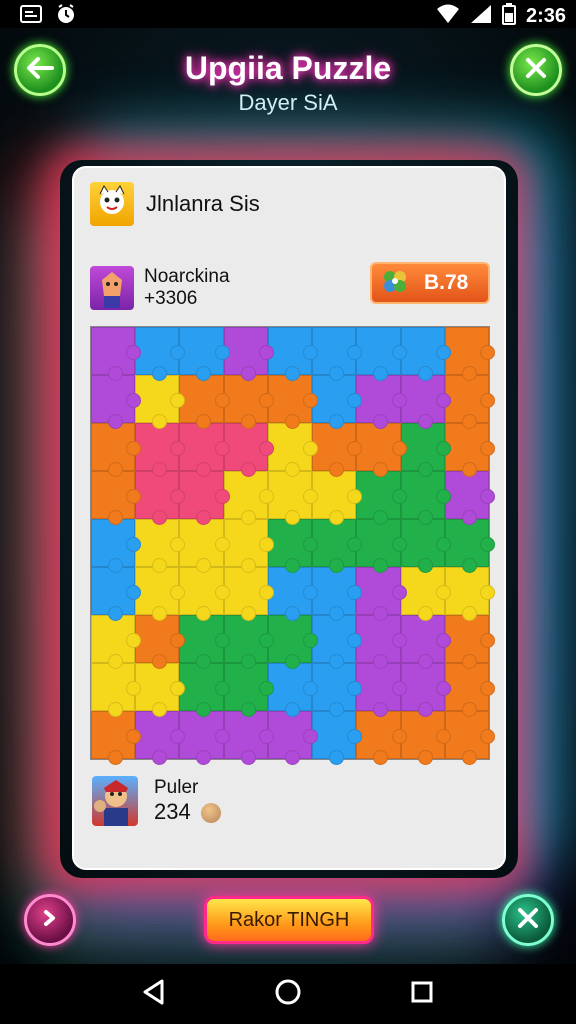 This screenshot has width=576, height=1024. Describe the element at coordinates (422, 994) in the screenshot. I see `nav-recents-button` at that location.